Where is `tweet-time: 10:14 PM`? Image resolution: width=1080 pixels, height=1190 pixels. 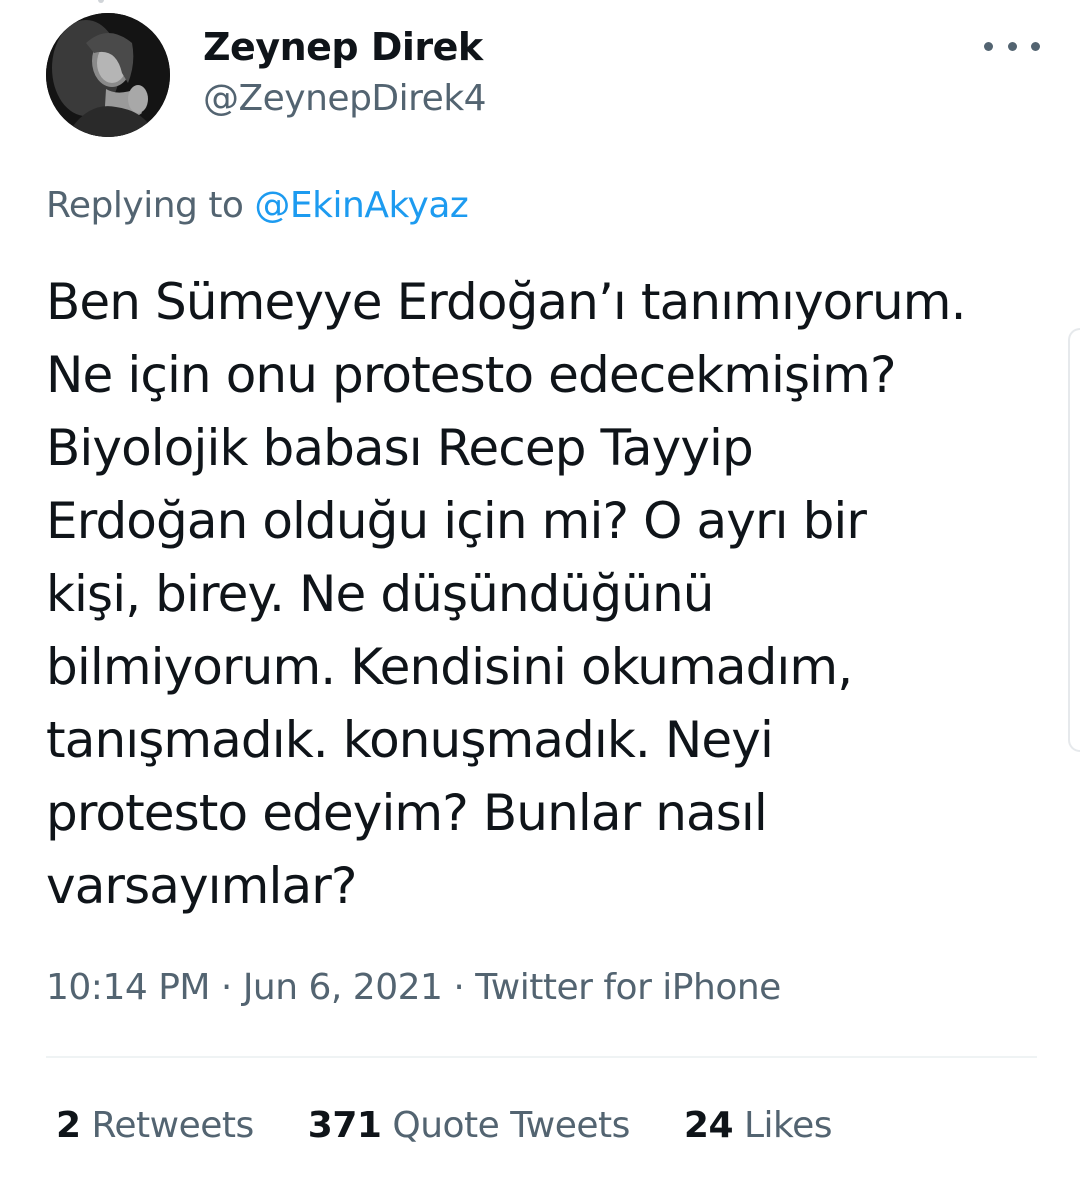
tweet-time: 10:14 PM is located at coordinates (128, 987).